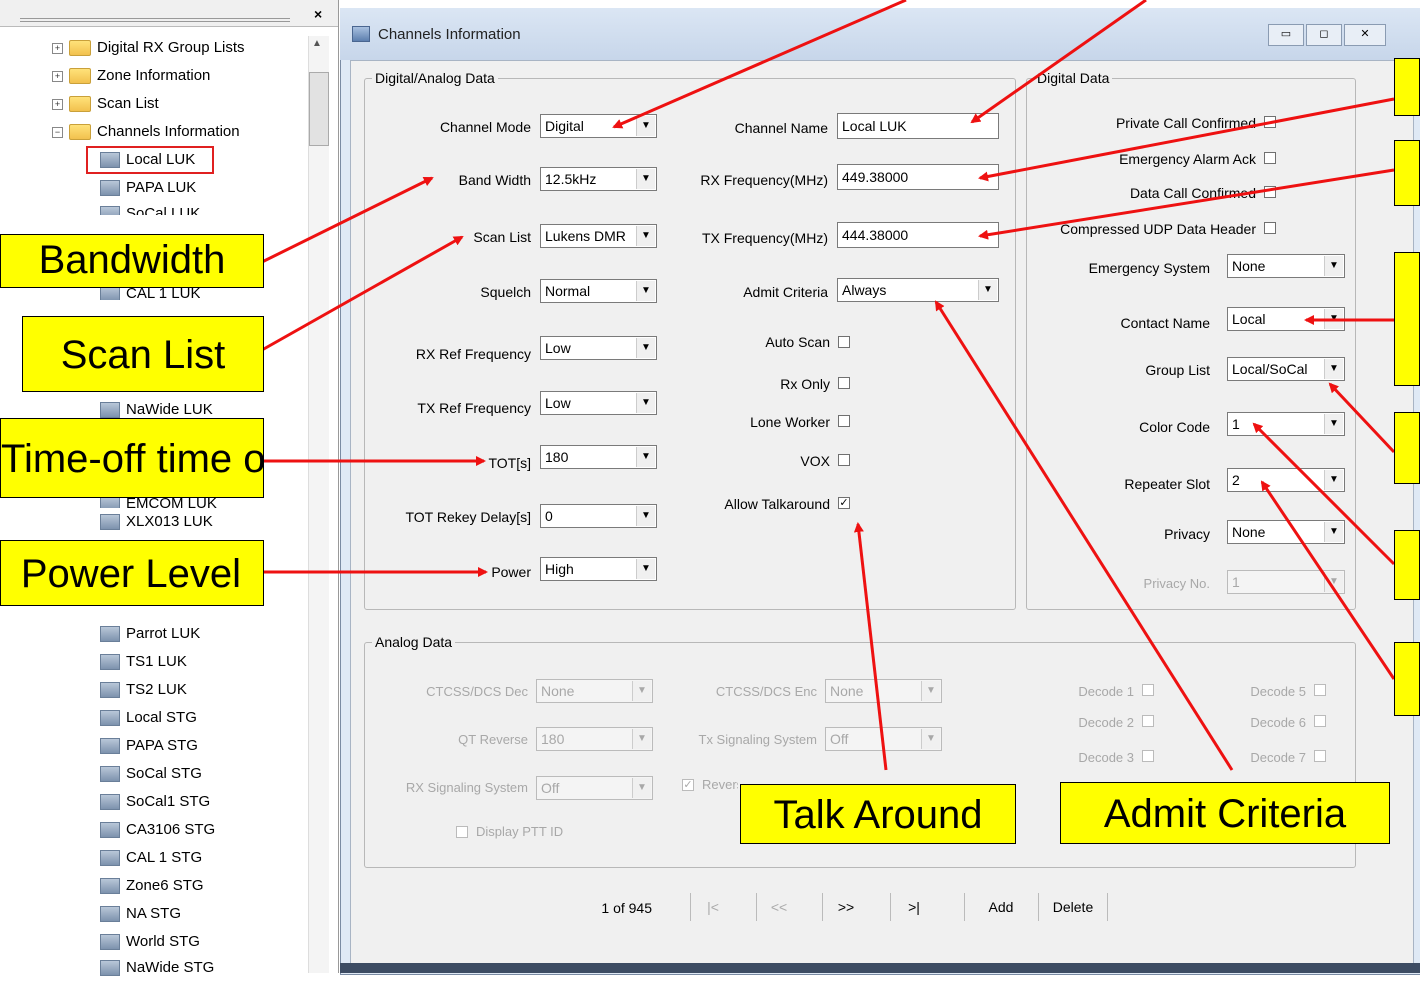  I want to click on group-list-select: Local/SoCal ▼, so click(1286, 369).